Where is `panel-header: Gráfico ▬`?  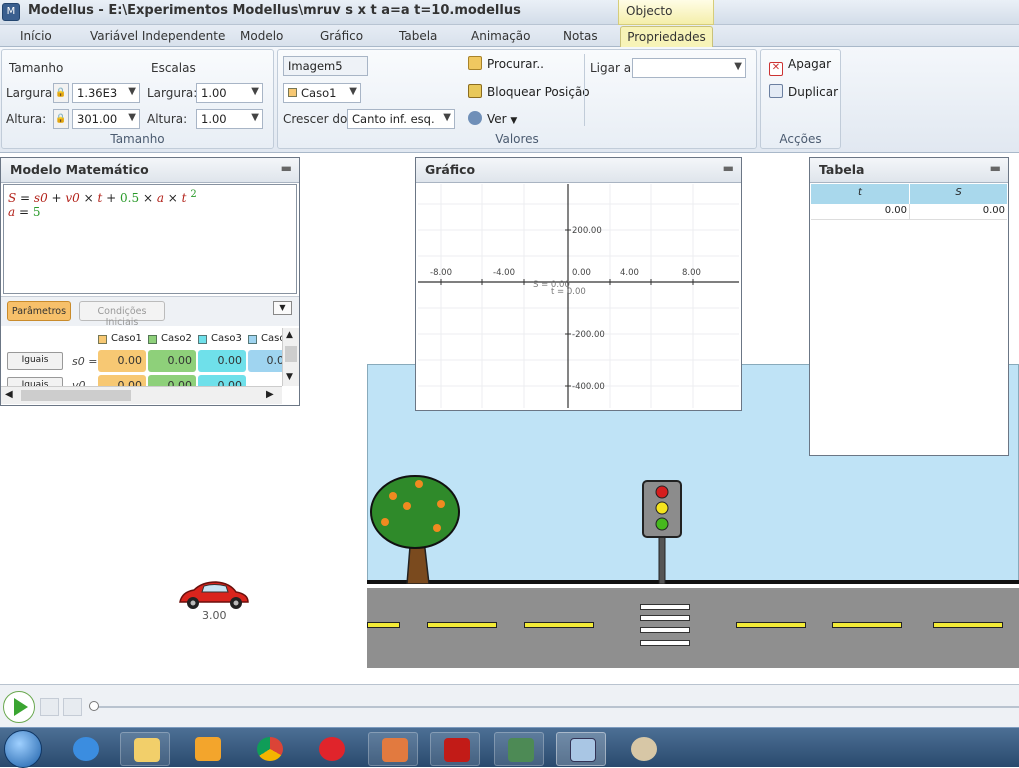
panel-header: Gráfico ▬ is located at coordinates (578, 170).